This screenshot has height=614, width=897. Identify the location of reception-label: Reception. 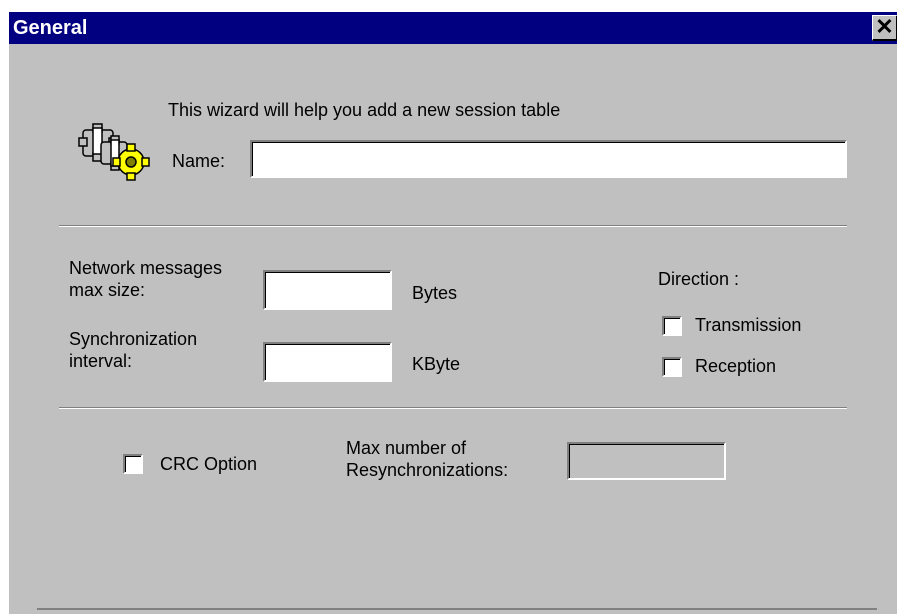
(735, 366).